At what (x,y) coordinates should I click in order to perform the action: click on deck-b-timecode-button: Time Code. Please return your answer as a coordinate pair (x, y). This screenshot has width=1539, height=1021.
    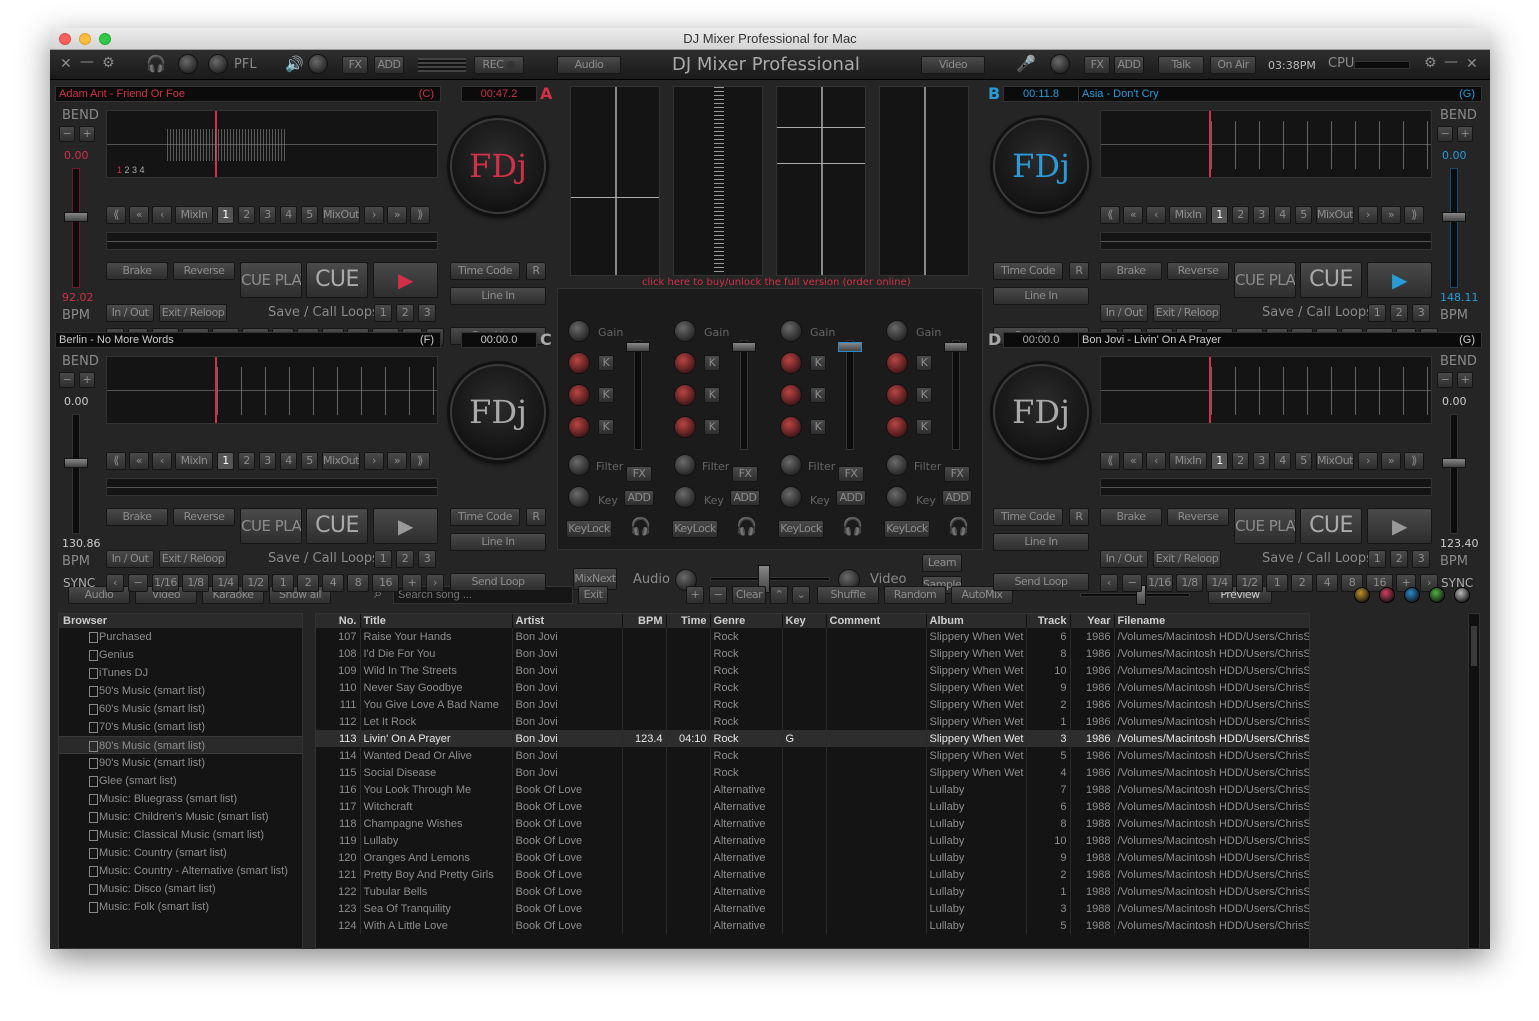
    Looking at the image, I should click on (1028, 271).